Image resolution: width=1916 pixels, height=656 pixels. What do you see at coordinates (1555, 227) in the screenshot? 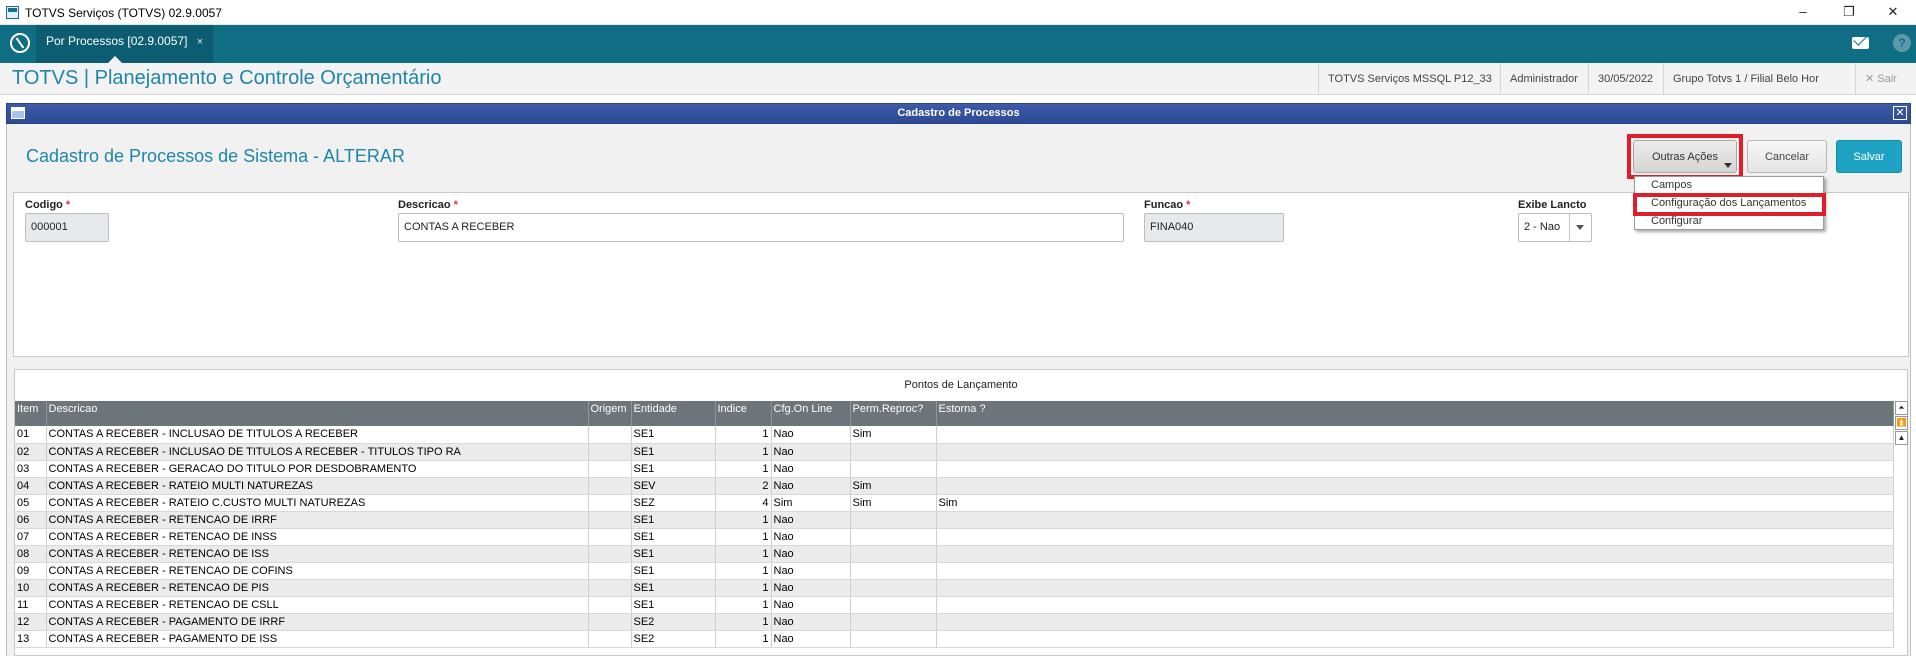
I see `exibe-lancto-select: 2 - Nao` at bounding box center [1555, 227].